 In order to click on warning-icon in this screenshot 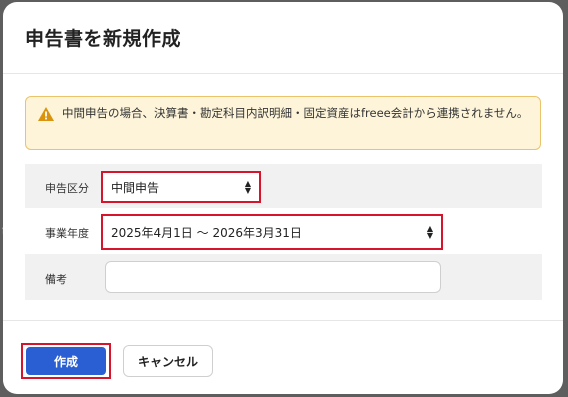, I will do `click(46, 114)`.